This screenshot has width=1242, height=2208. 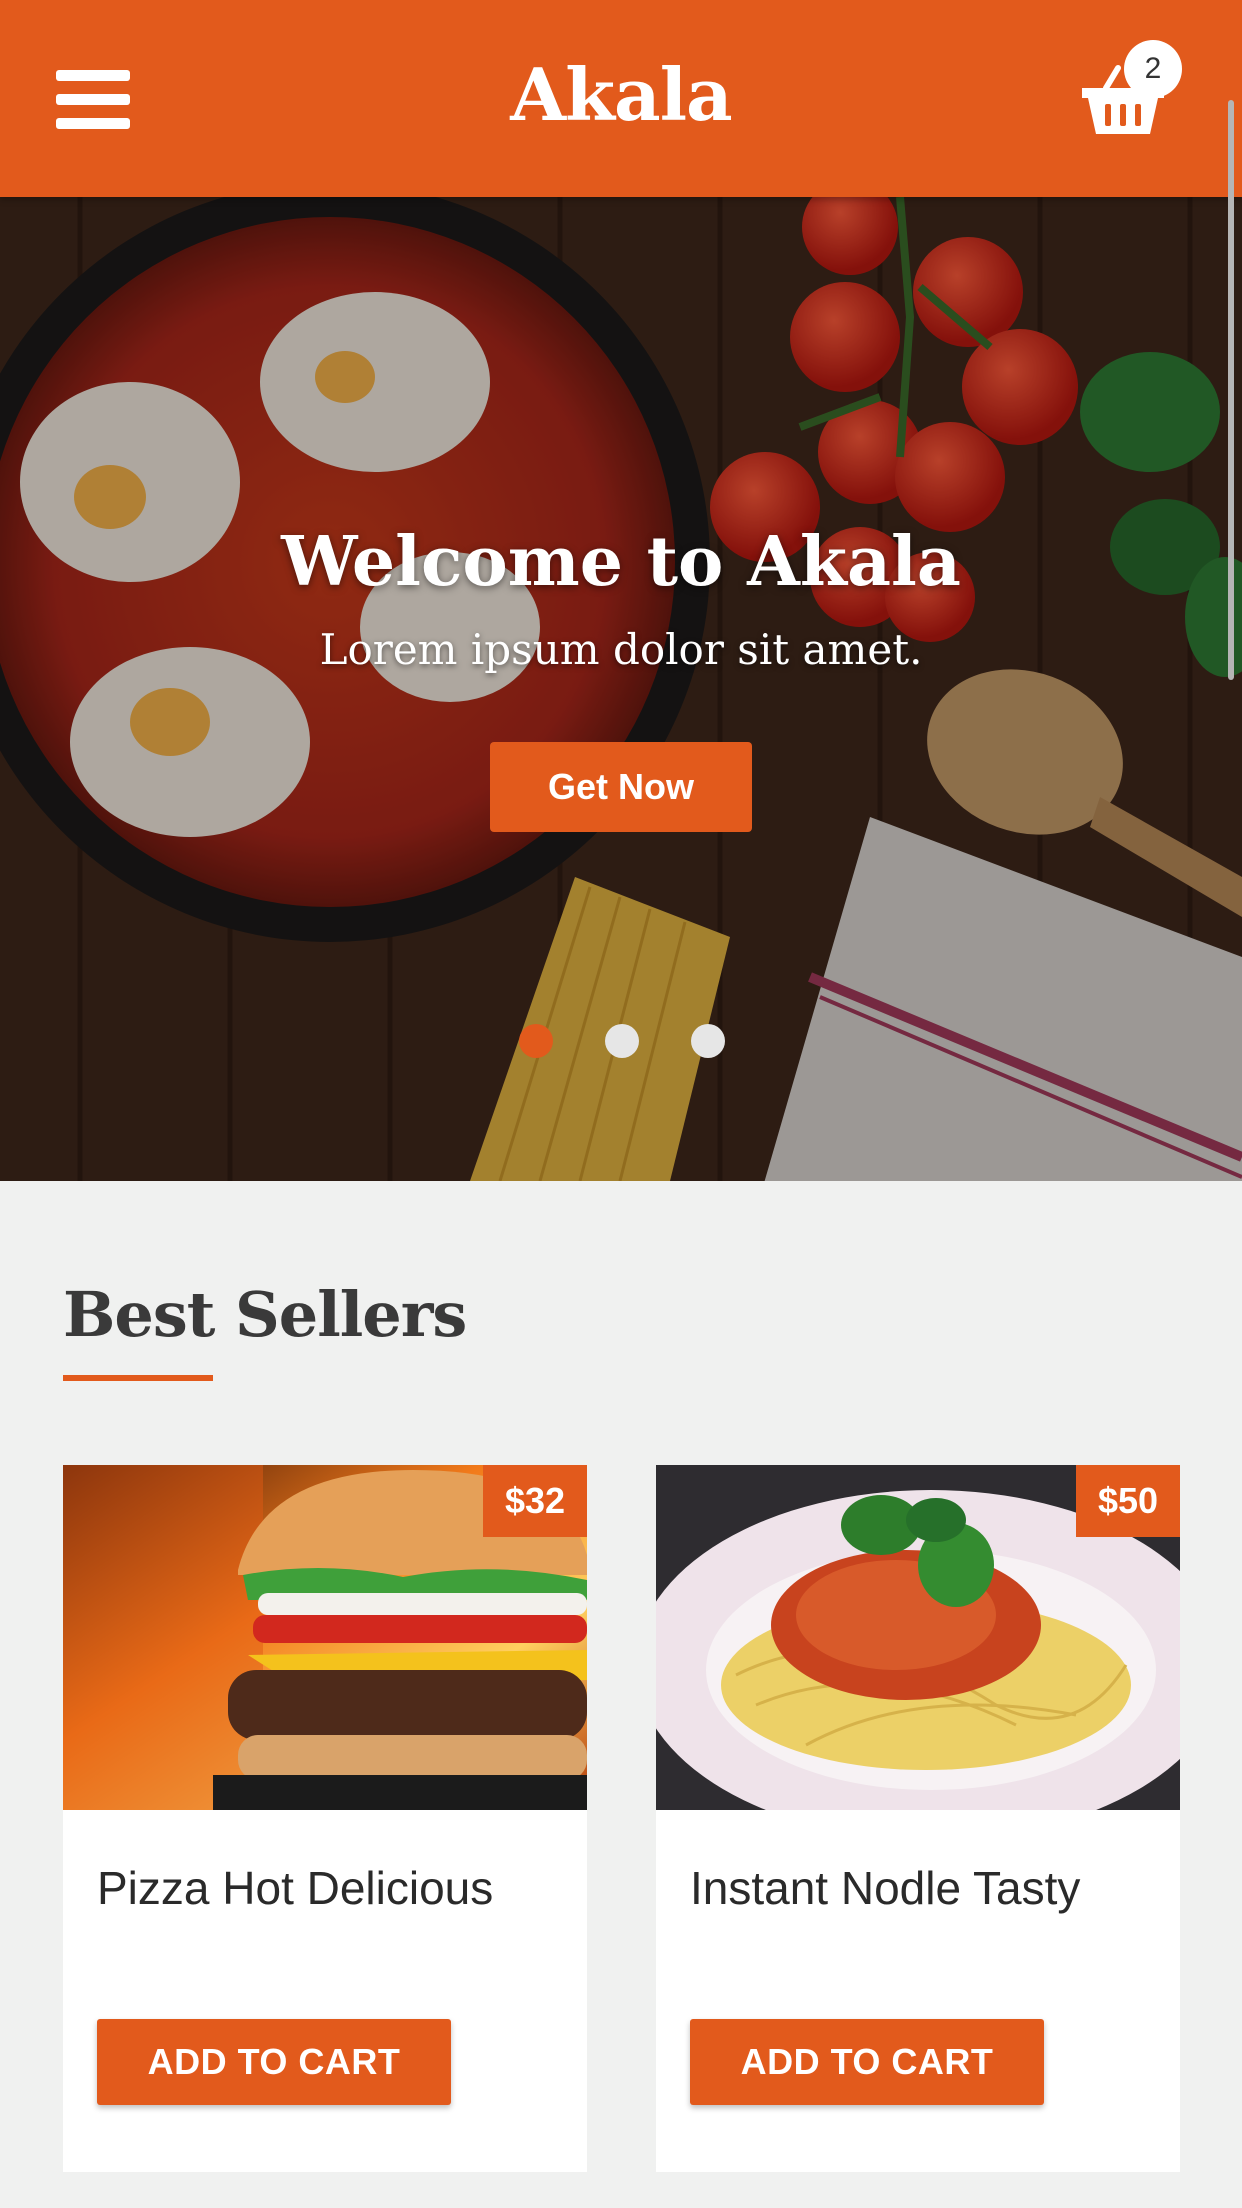 I want to click on heading-underline, so click(x=138, y=1378).